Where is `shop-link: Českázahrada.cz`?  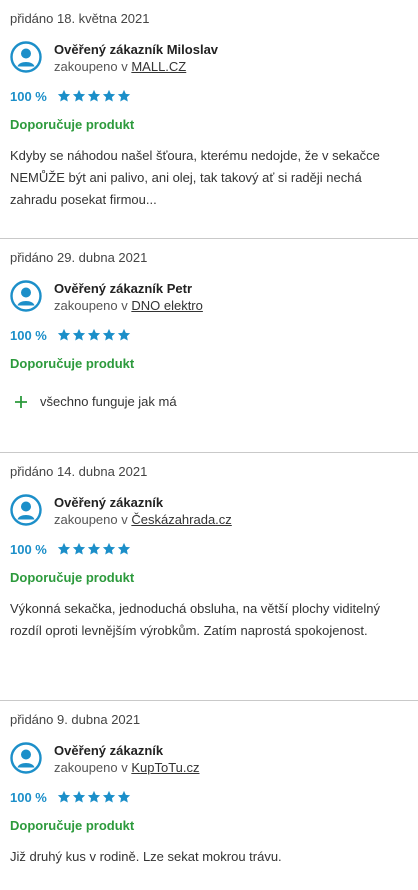
shop-link: Českázahrada.cz is located at coordinates (181, 519).